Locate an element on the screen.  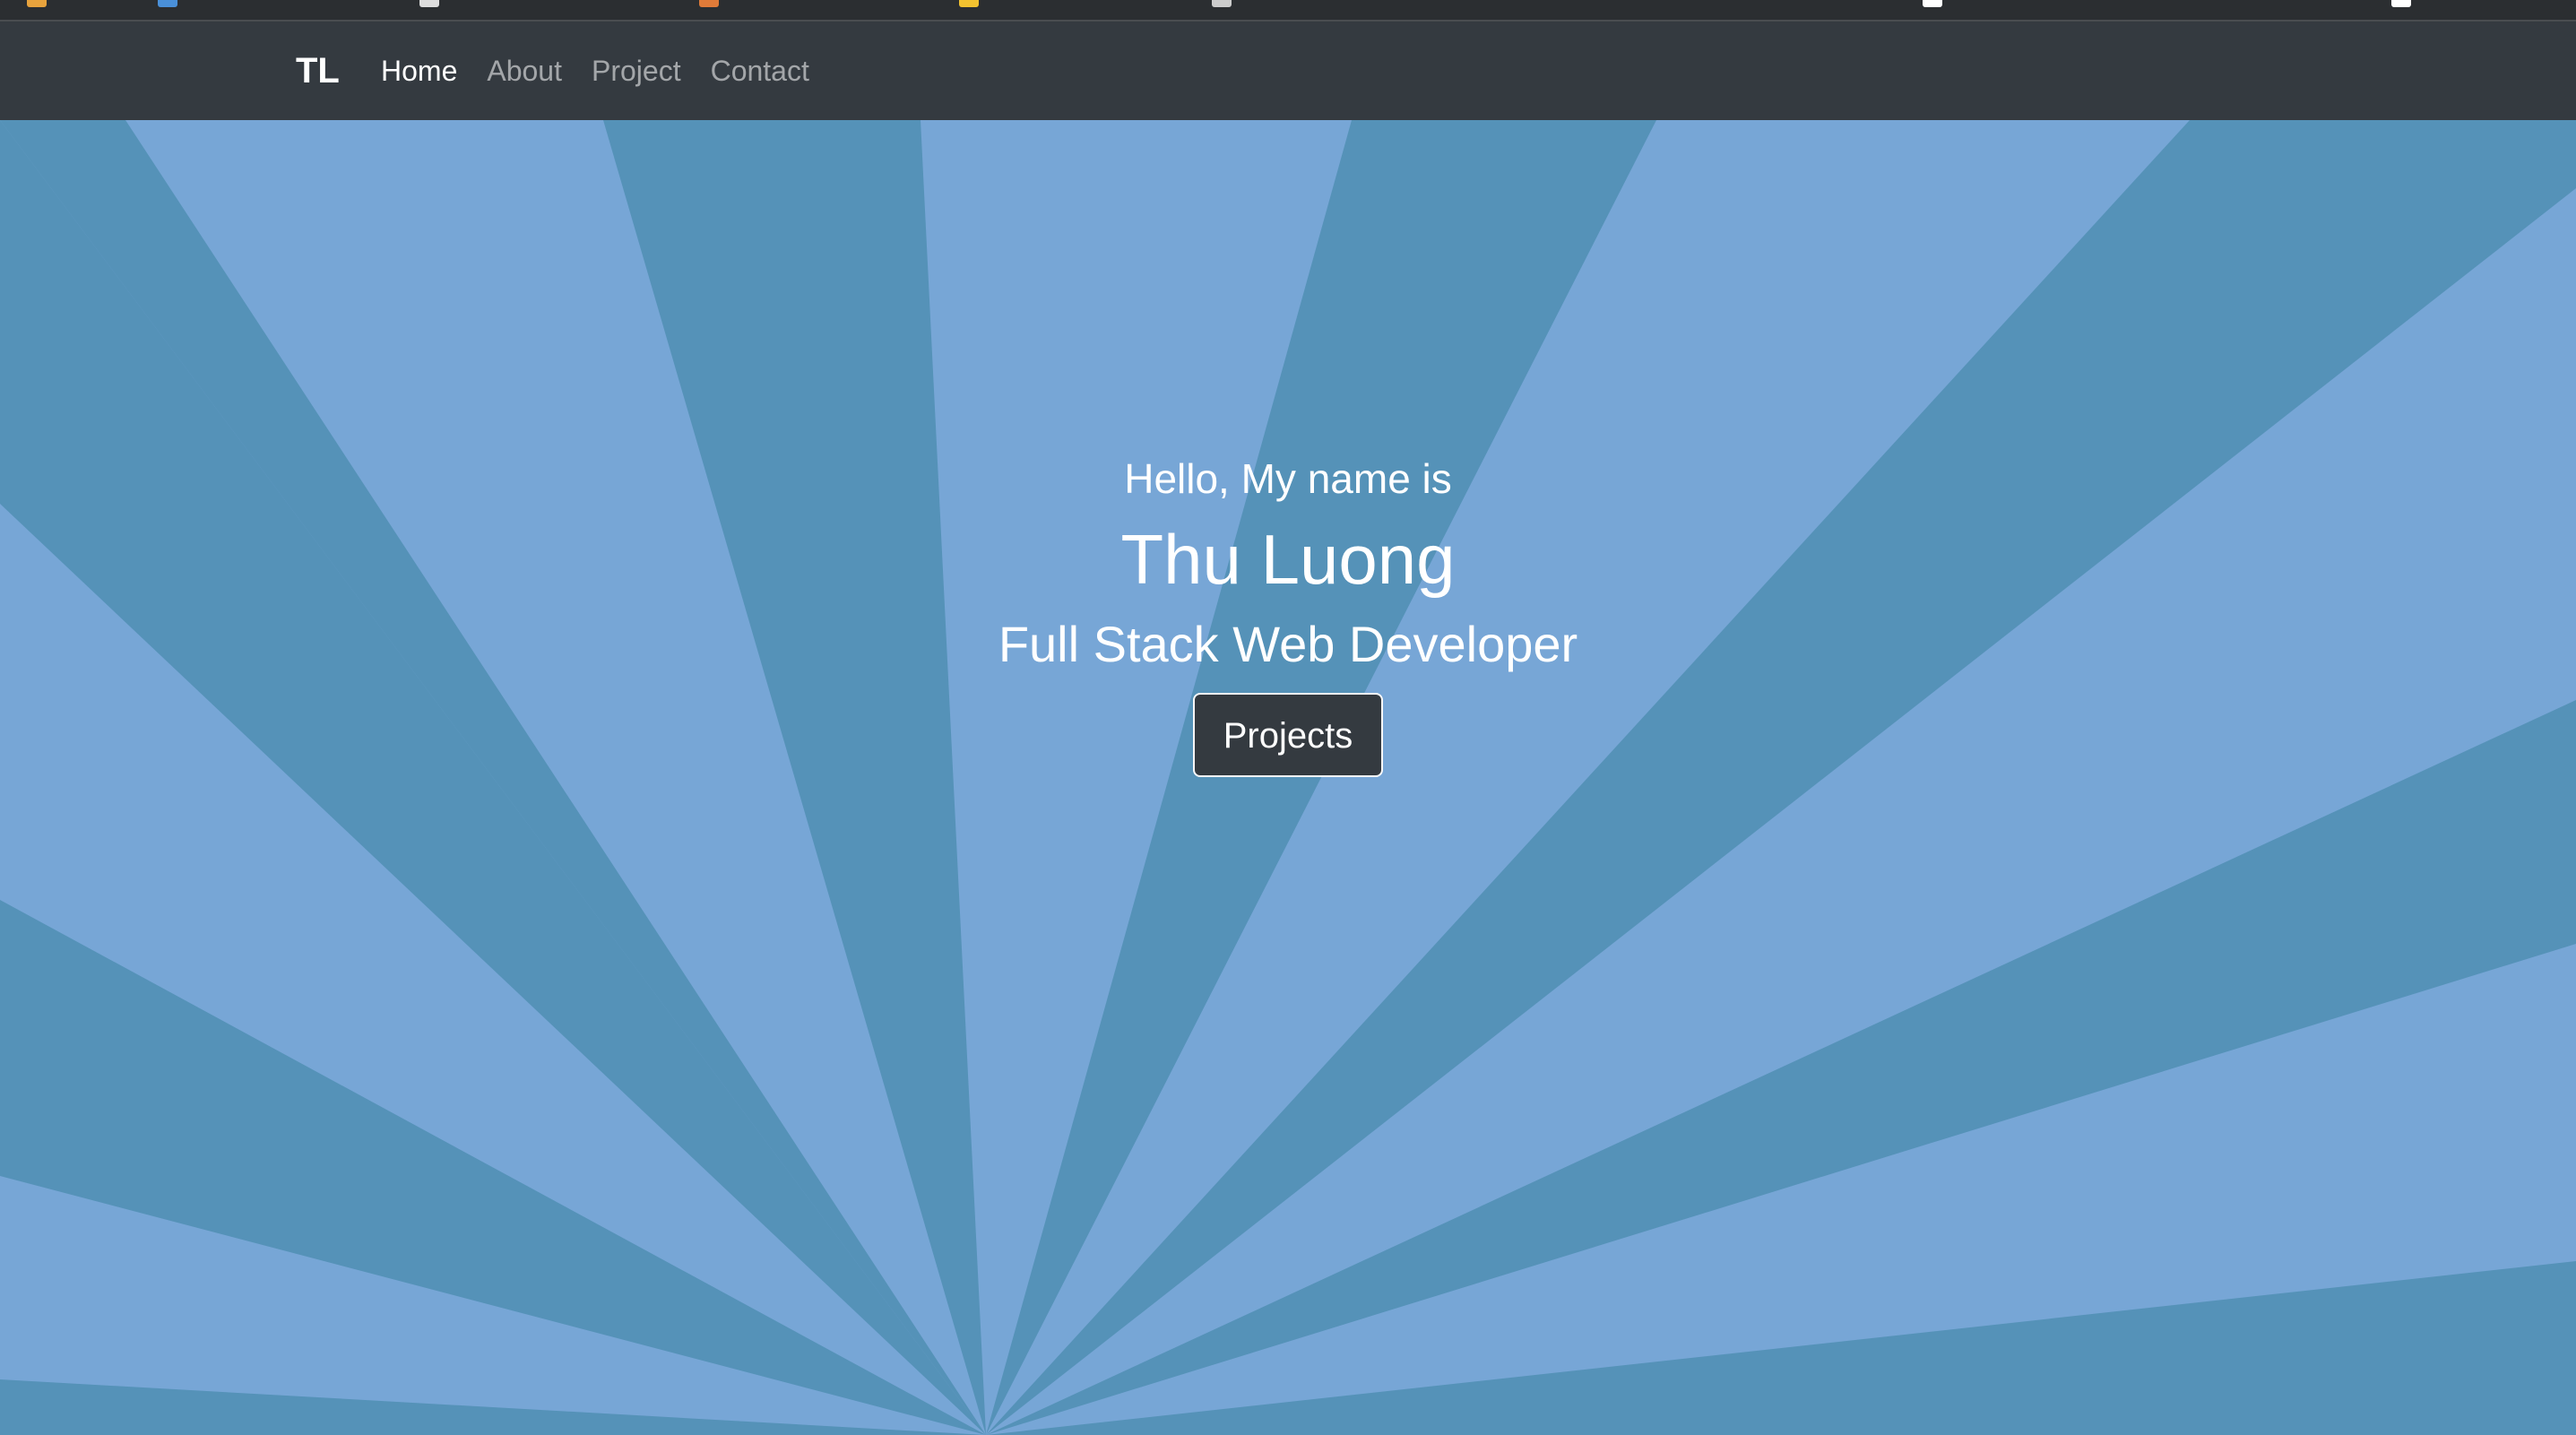
hero-name: Thu Luong is located at coordinates (1288, 559).